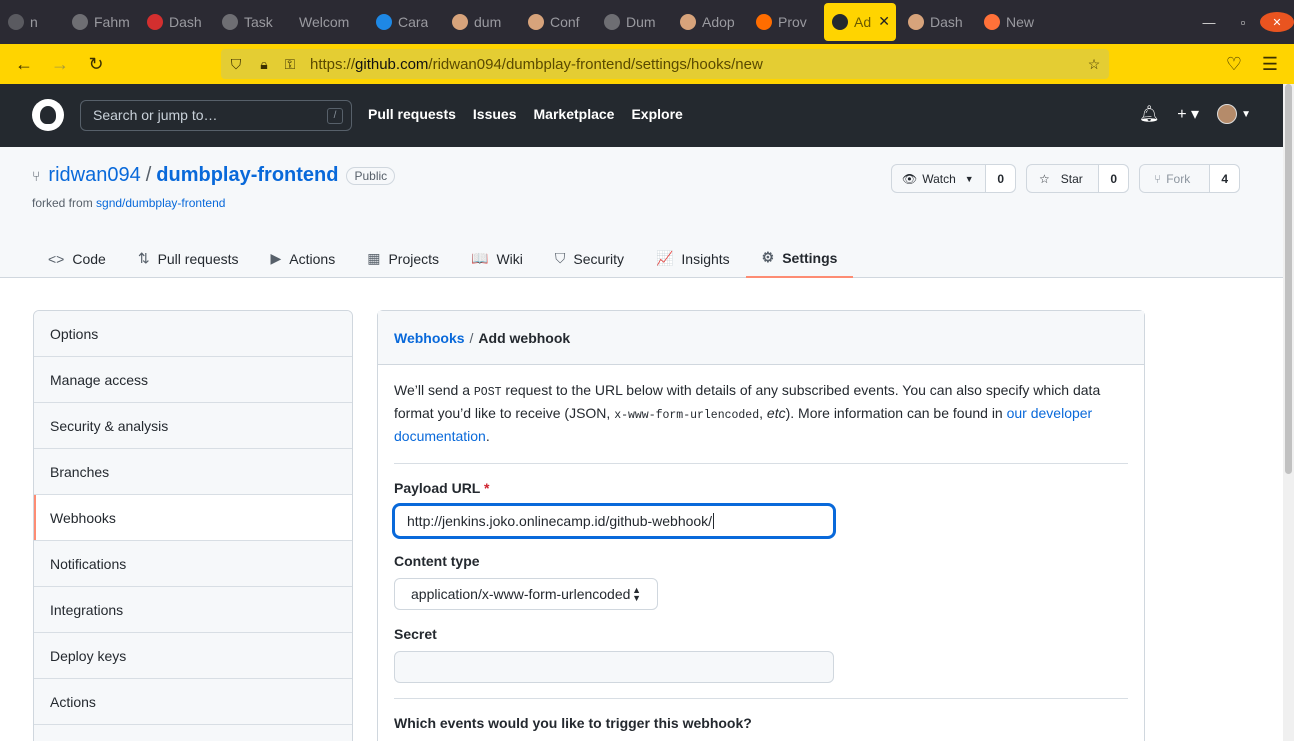  What do you see at coordinates (953, 178) in the screenshot?
I see `watch-button: 👁︎ Watch ▼ 0` at bounding box center [953, 178].